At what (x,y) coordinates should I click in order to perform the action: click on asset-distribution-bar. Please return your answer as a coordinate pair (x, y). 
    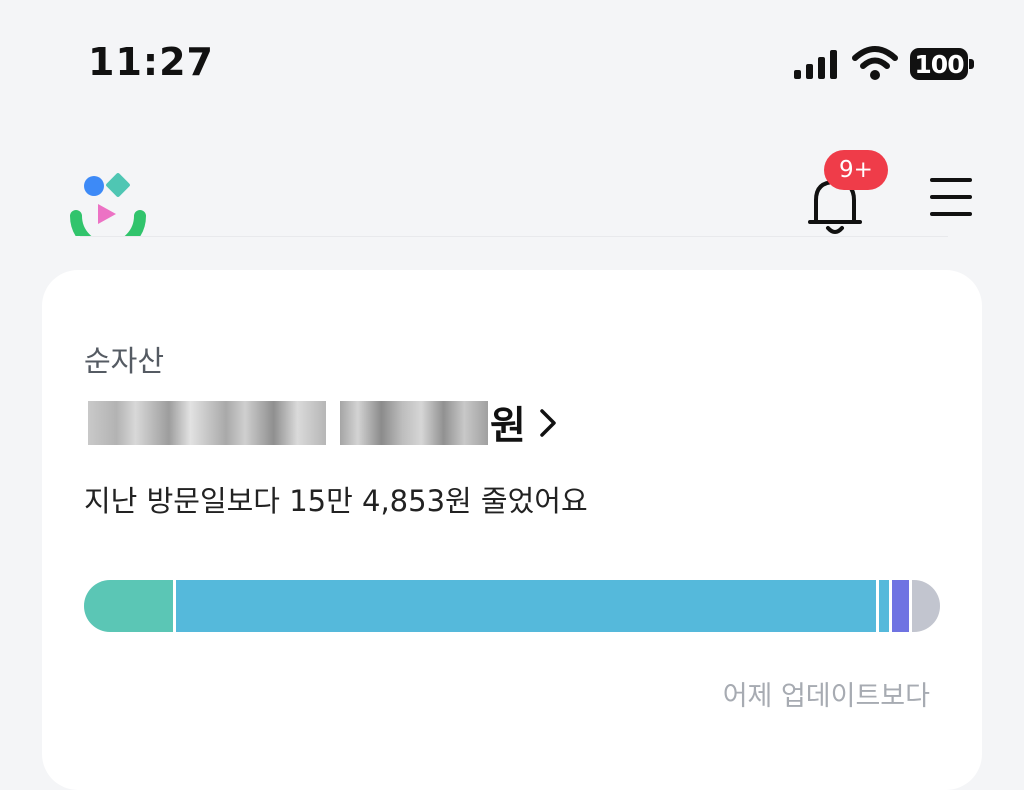
    Looking at the image, I should click on (512, 606).